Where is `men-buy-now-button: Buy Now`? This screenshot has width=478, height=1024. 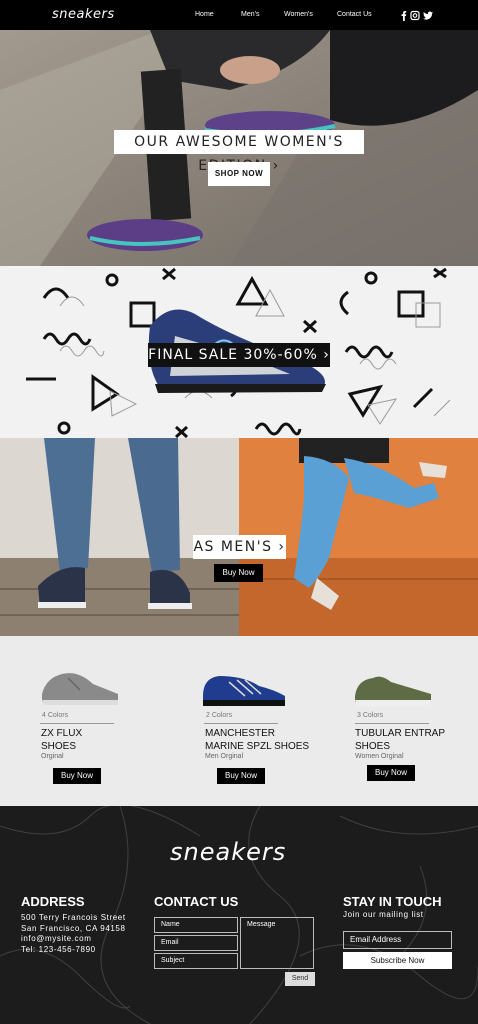 men-buy-now-button: Buy Now is located at coordinates (238, 573).